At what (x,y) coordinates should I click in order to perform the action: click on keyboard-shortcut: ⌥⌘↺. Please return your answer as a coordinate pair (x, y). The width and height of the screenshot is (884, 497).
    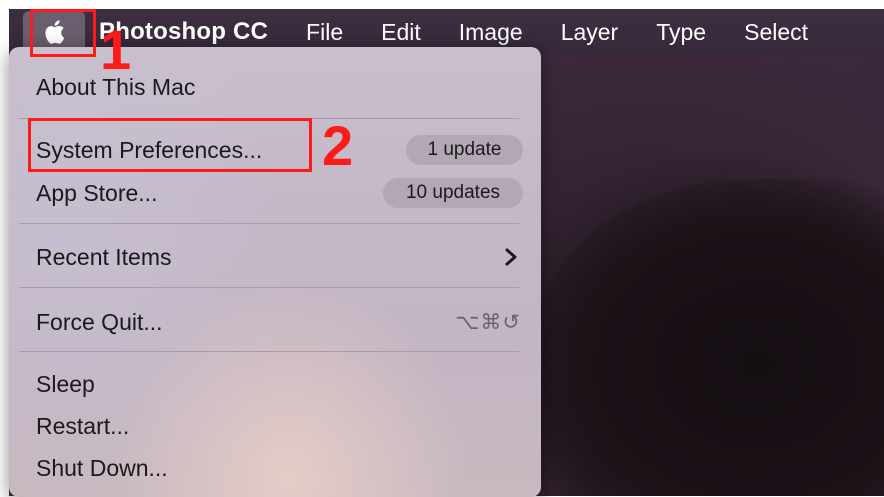
    Looking at the image, I should click on (488, 322).